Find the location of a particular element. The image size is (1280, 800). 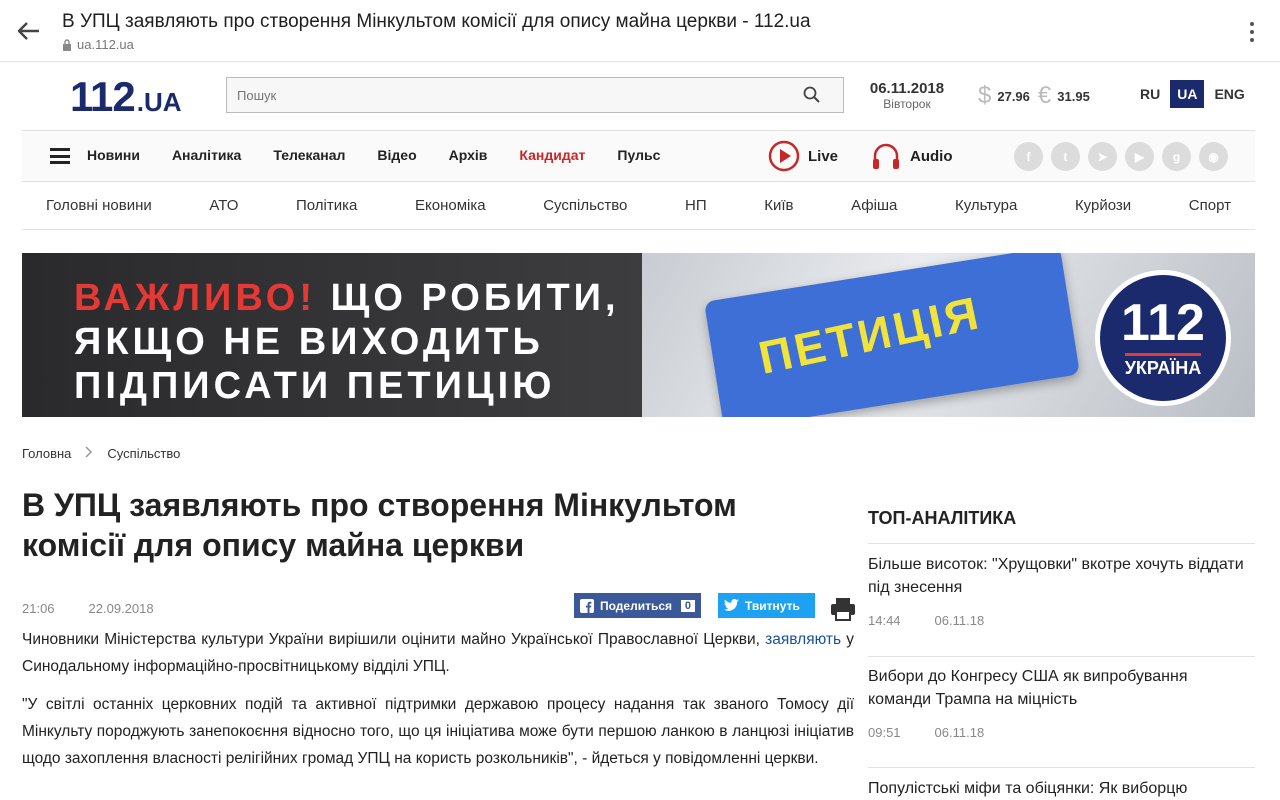

lang-ua: UA is located at coordinates (1187, 94).